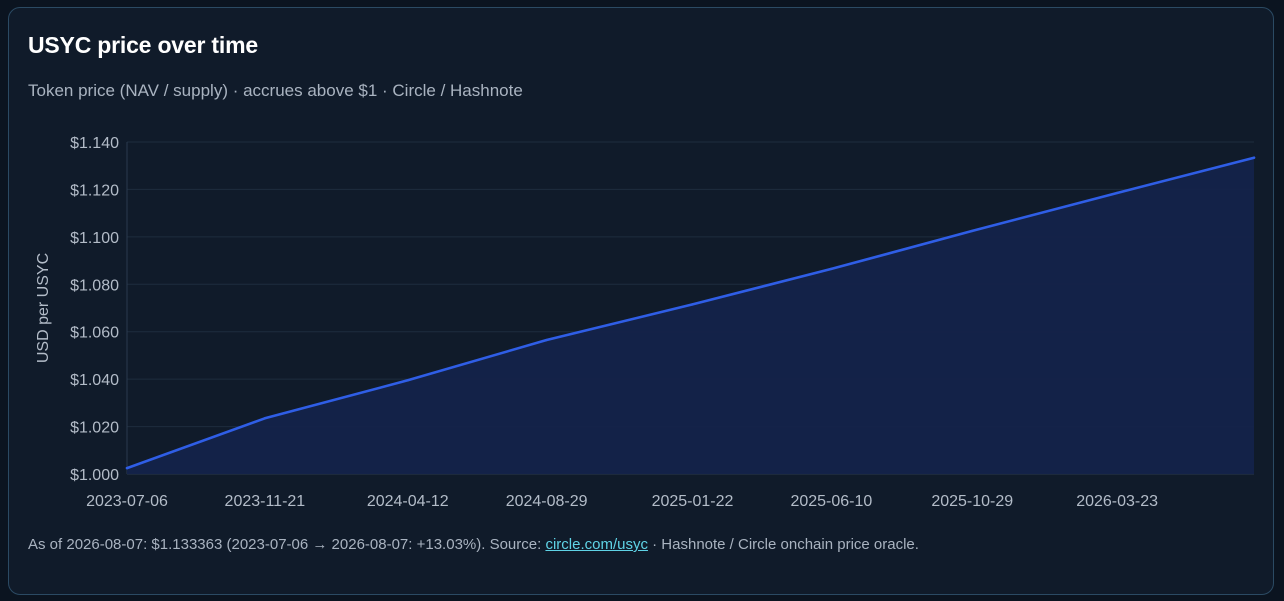  What do you see at coordinates (831, 501) in the screenshot?
I see `x-tick-label: 2025-06-10` at bounding box center [831, 501].